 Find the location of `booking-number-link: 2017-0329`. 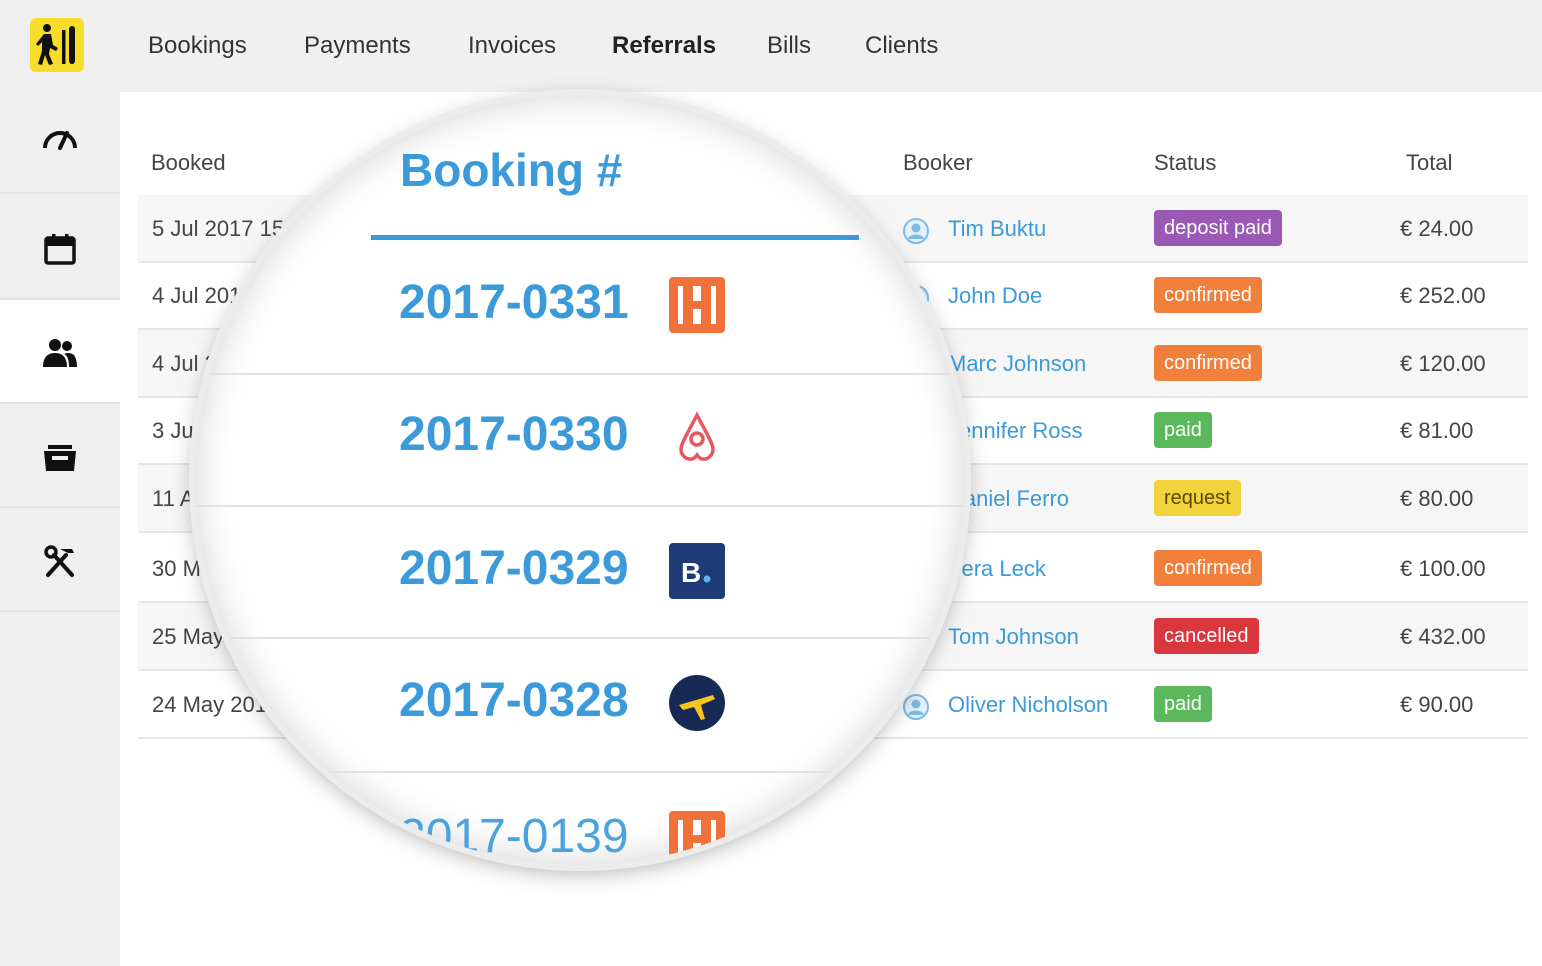

booking-number-link: 2017-0329 is located at coordinates (514, 568).